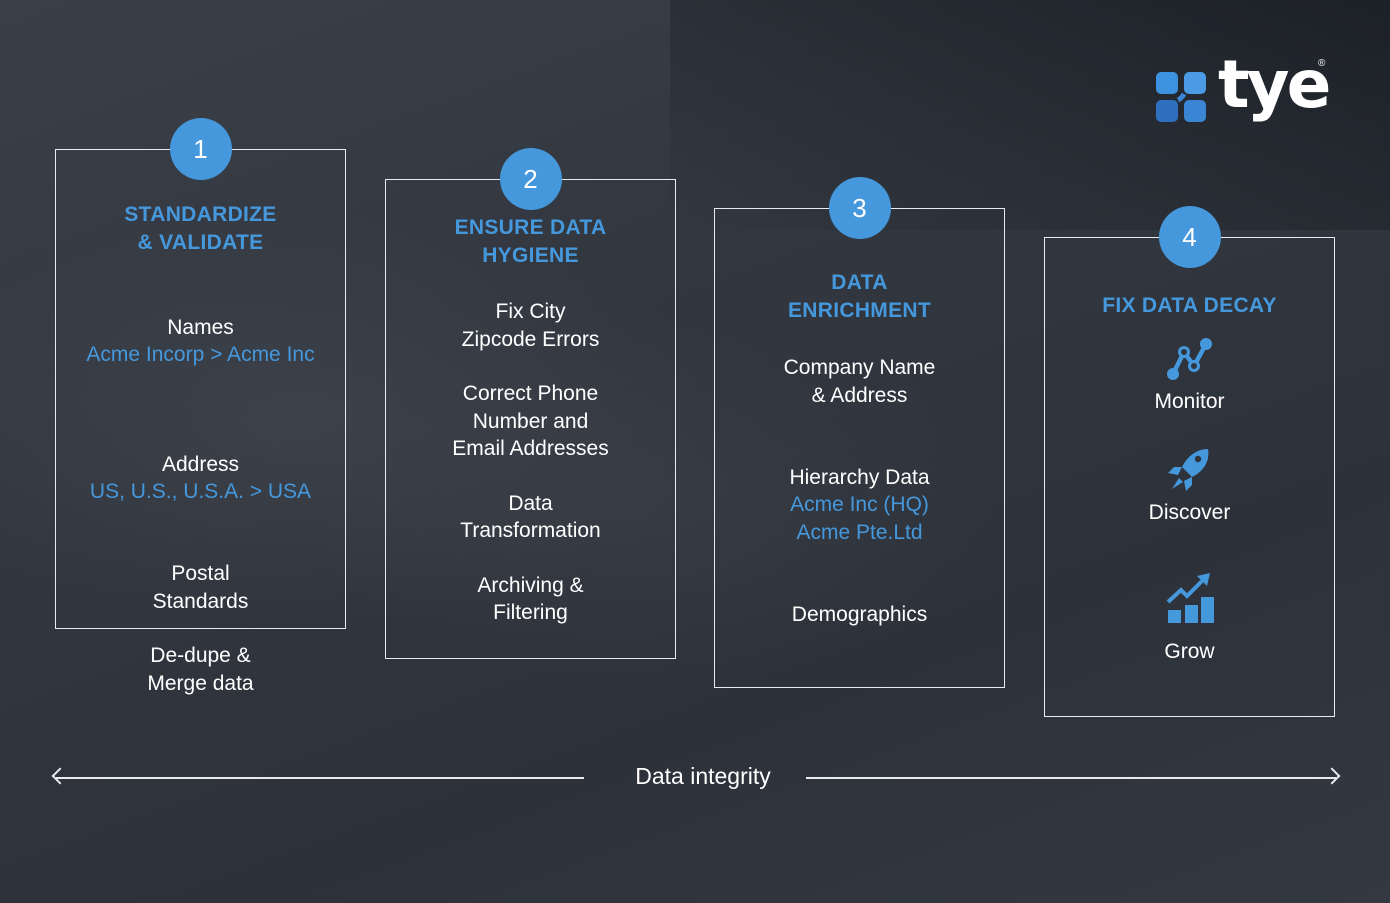  I want to click on step-item-monitor: Monitor, so click(1189, 375).